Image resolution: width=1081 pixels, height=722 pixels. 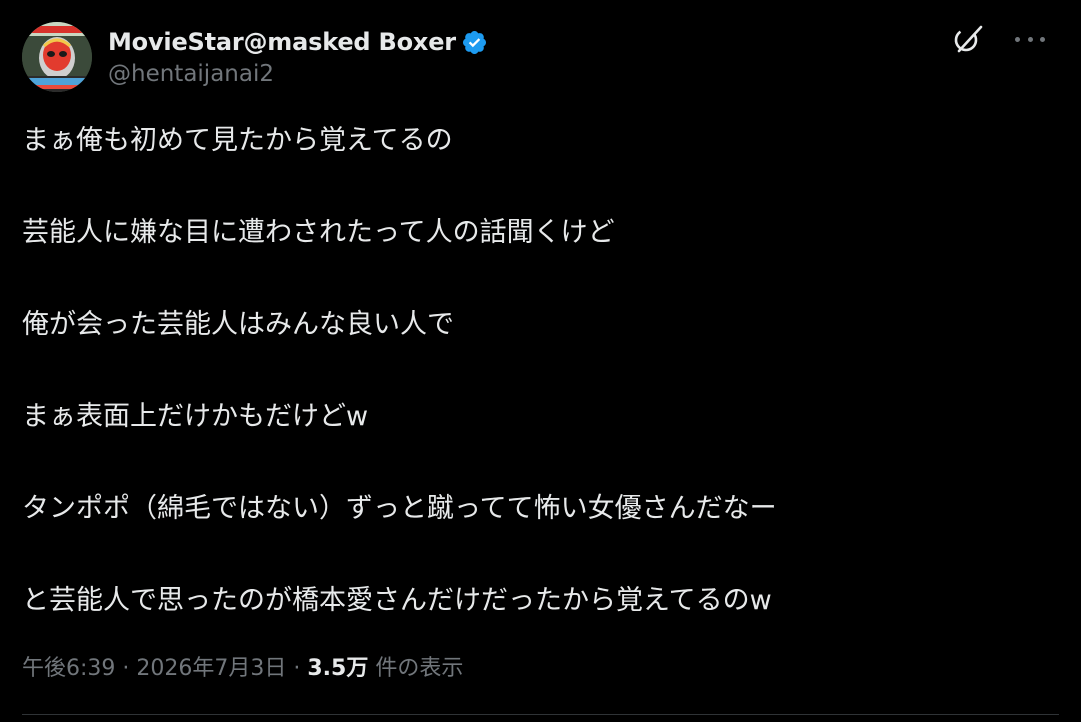 What do you see at coordinates (68, 668) in the screenshot?
I see `tweet-time: 午後6:39` at bounding box center [68, 668].